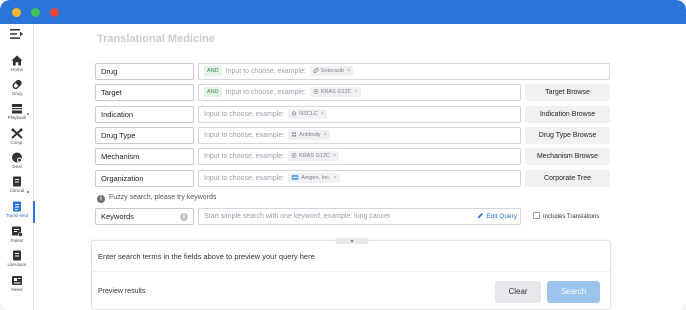 The width and height of the screenshot is (686, 310). I want to click on page-title: Translational Medicine, so click(156, 39).